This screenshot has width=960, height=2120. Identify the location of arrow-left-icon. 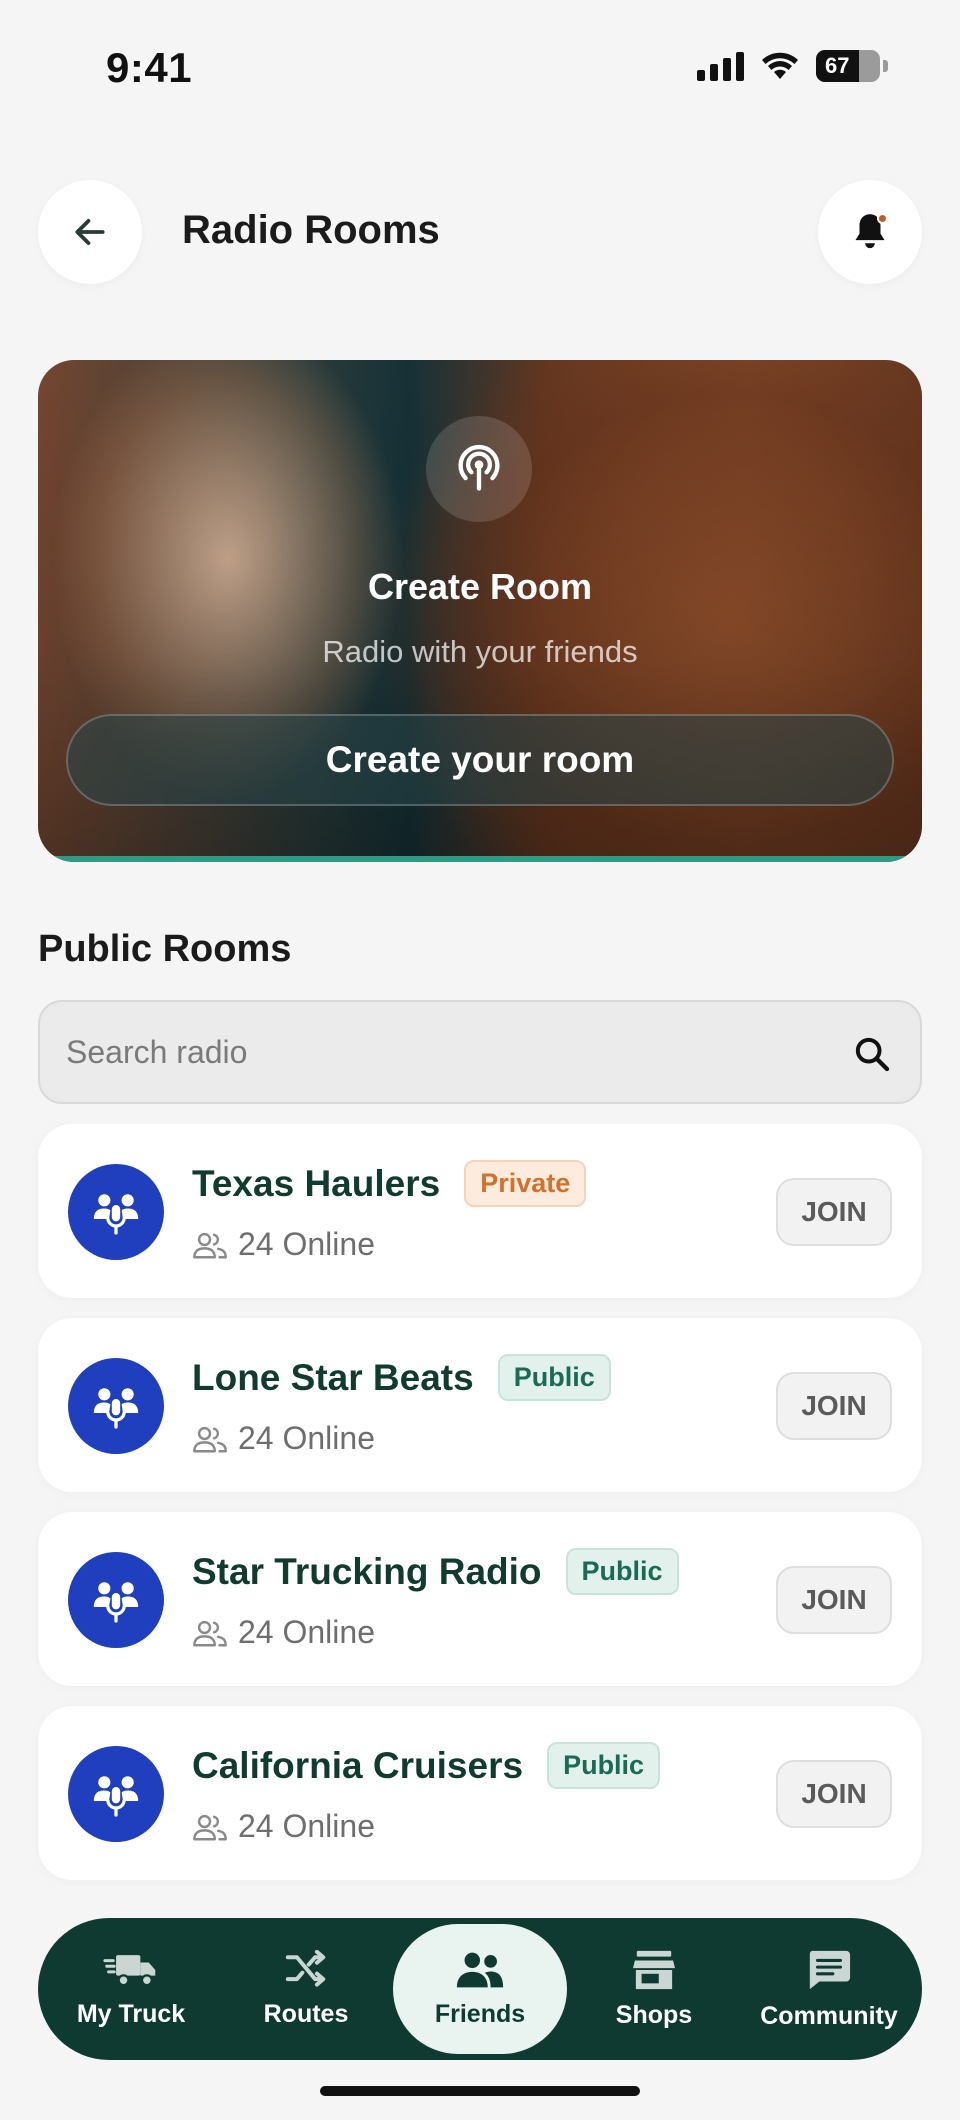
(90, 232).